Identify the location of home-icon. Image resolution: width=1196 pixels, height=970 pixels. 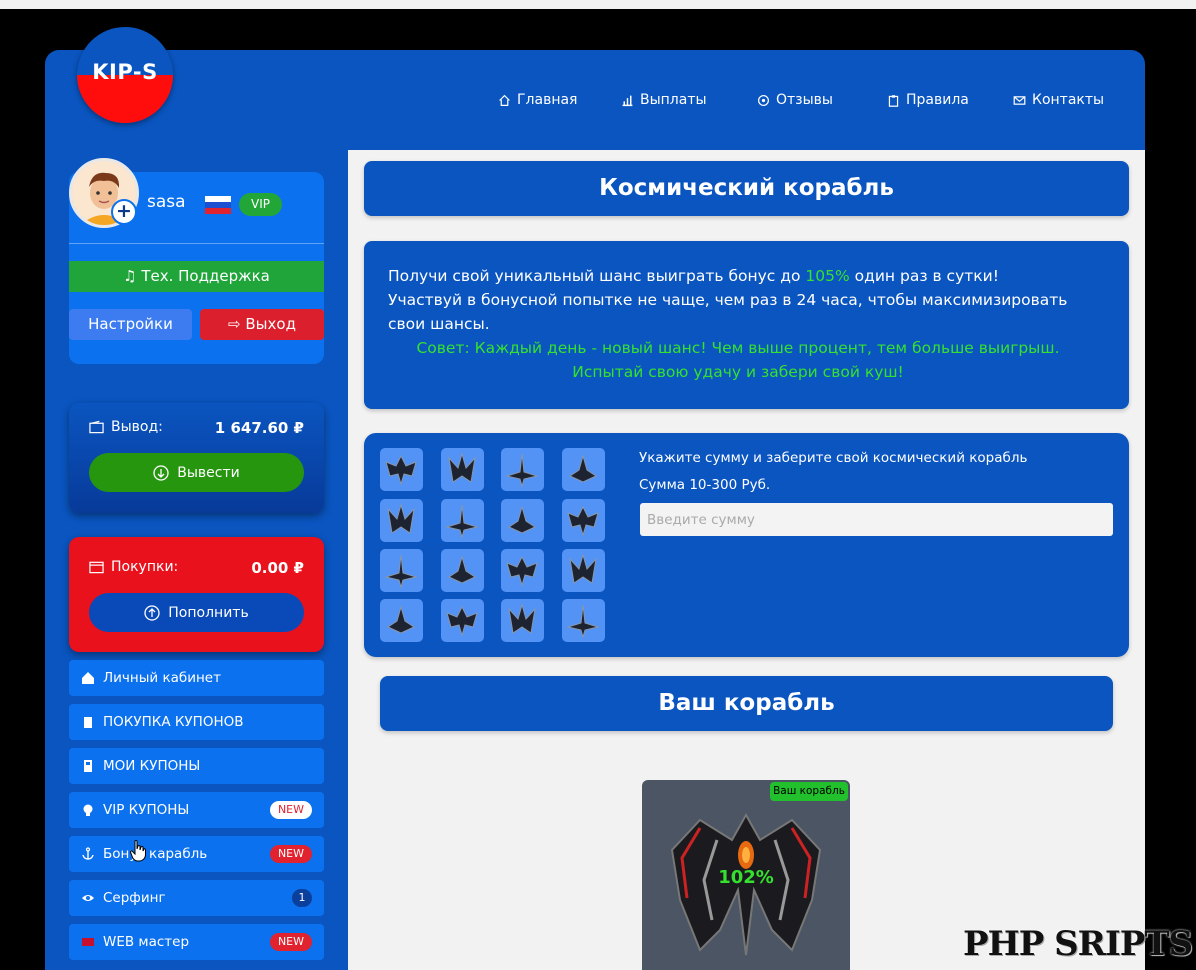
(88, 678).